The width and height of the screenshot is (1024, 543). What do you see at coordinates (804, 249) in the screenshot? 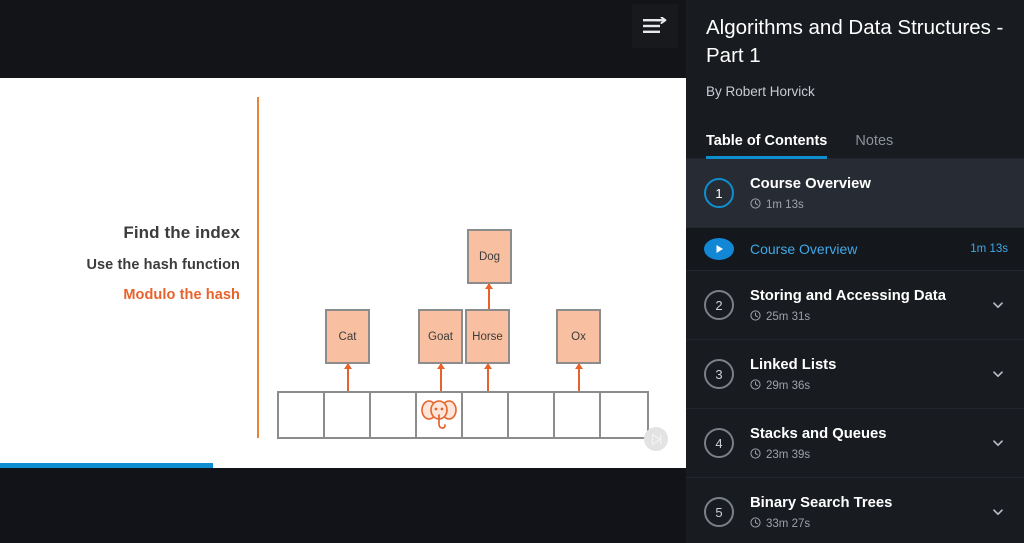
I see `clip-title: Course Overview` at bounding box center [804, 249].